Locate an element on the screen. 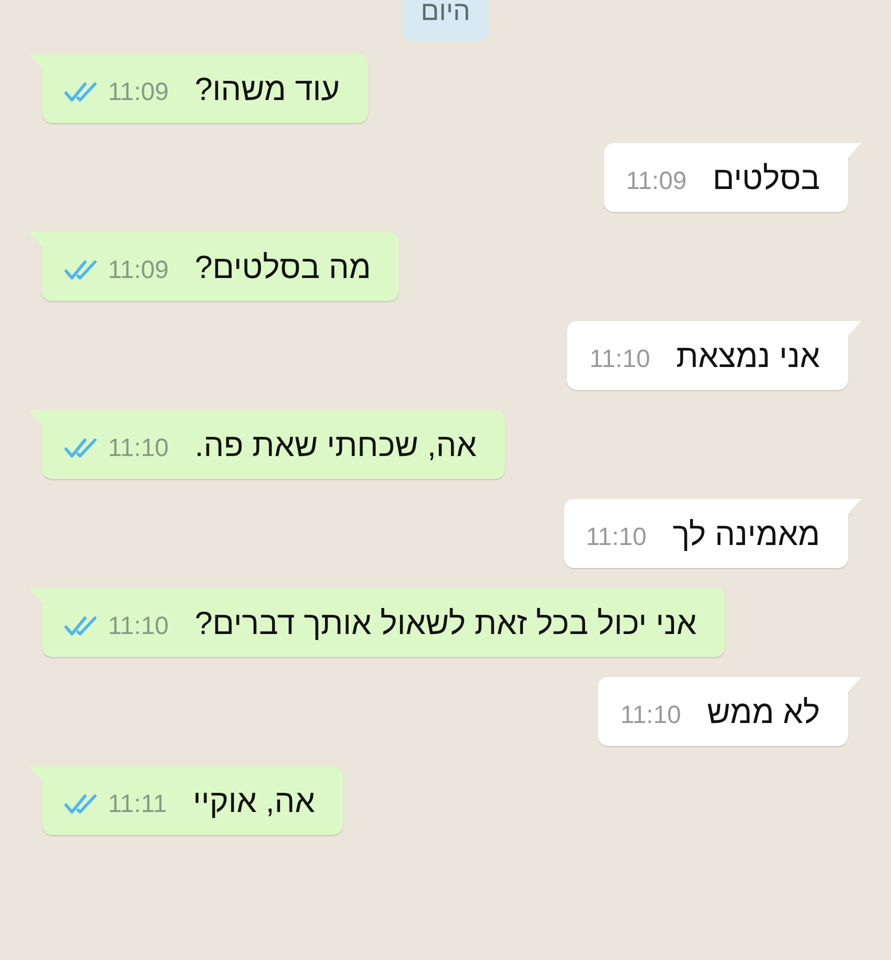 This screenshot has height=960, width=891. message-text: מה בסלטים? is located at coordinates (283, 267).